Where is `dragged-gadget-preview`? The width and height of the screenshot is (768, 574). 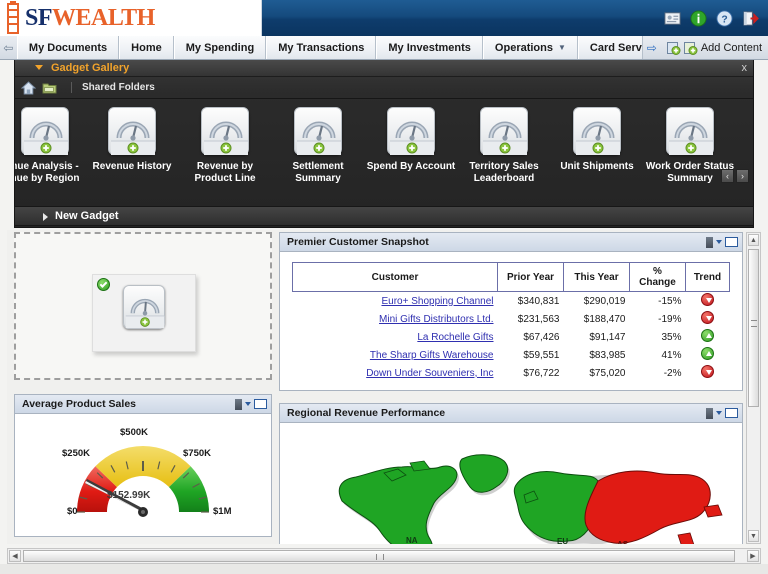 dragged-gadget-preview is located at coordinates (144, 313).